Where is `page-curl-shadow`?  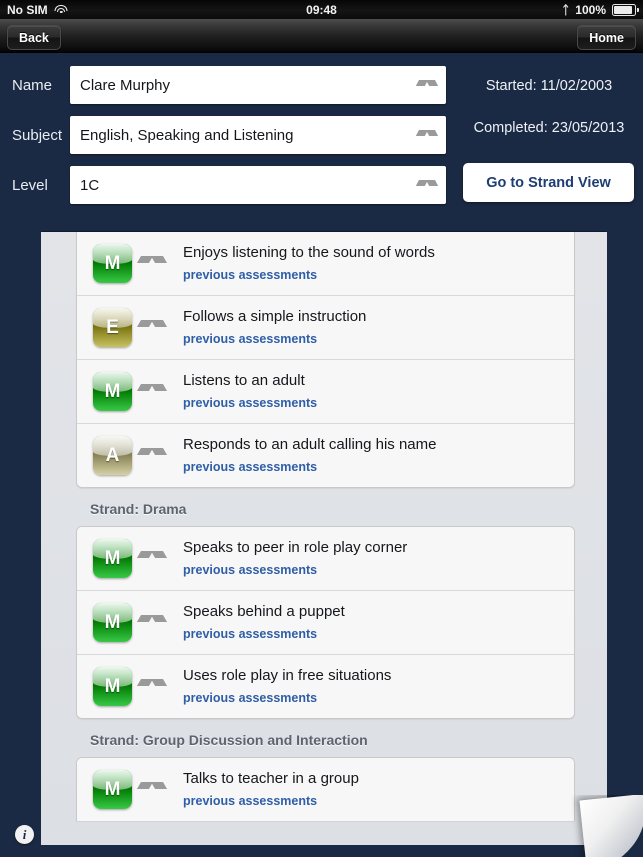
page-curl-shadow is located at coordinates (607, 826).